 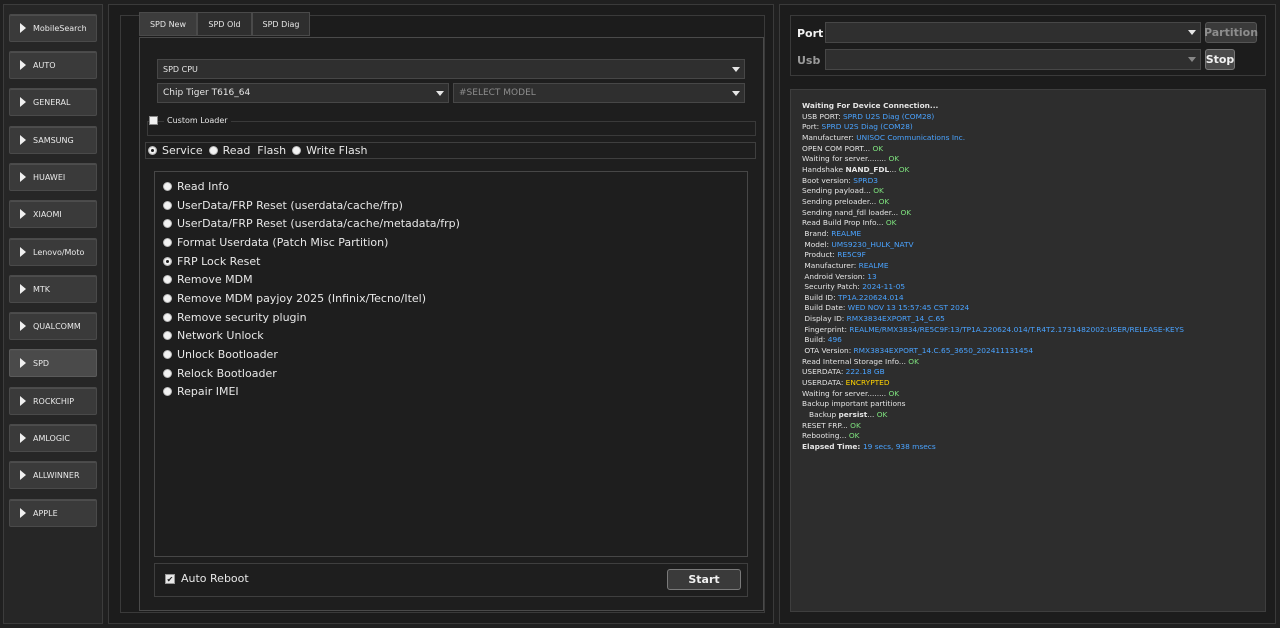 I want to click on sidebar-item-amlogic: AMLOGIC, so click(x=53, y=438).